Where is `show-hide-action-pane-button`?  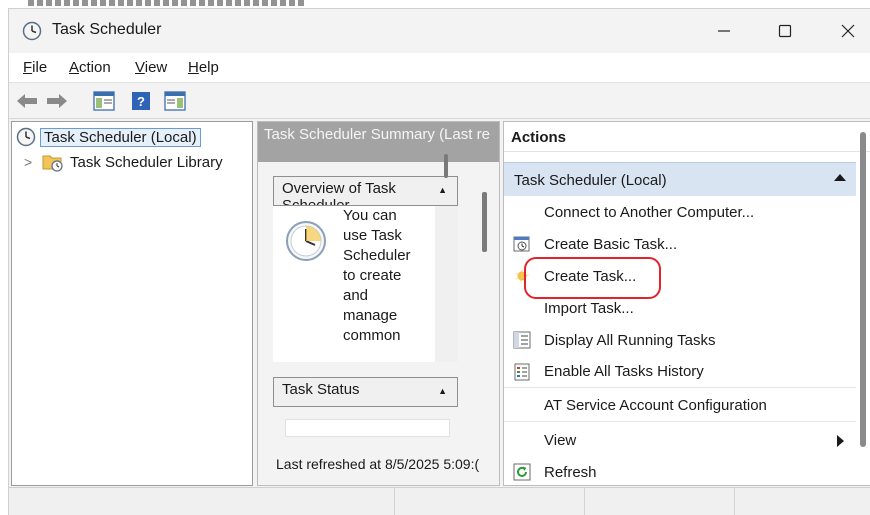
show-hide-action-pane-button is located at coordinates (175, 101).